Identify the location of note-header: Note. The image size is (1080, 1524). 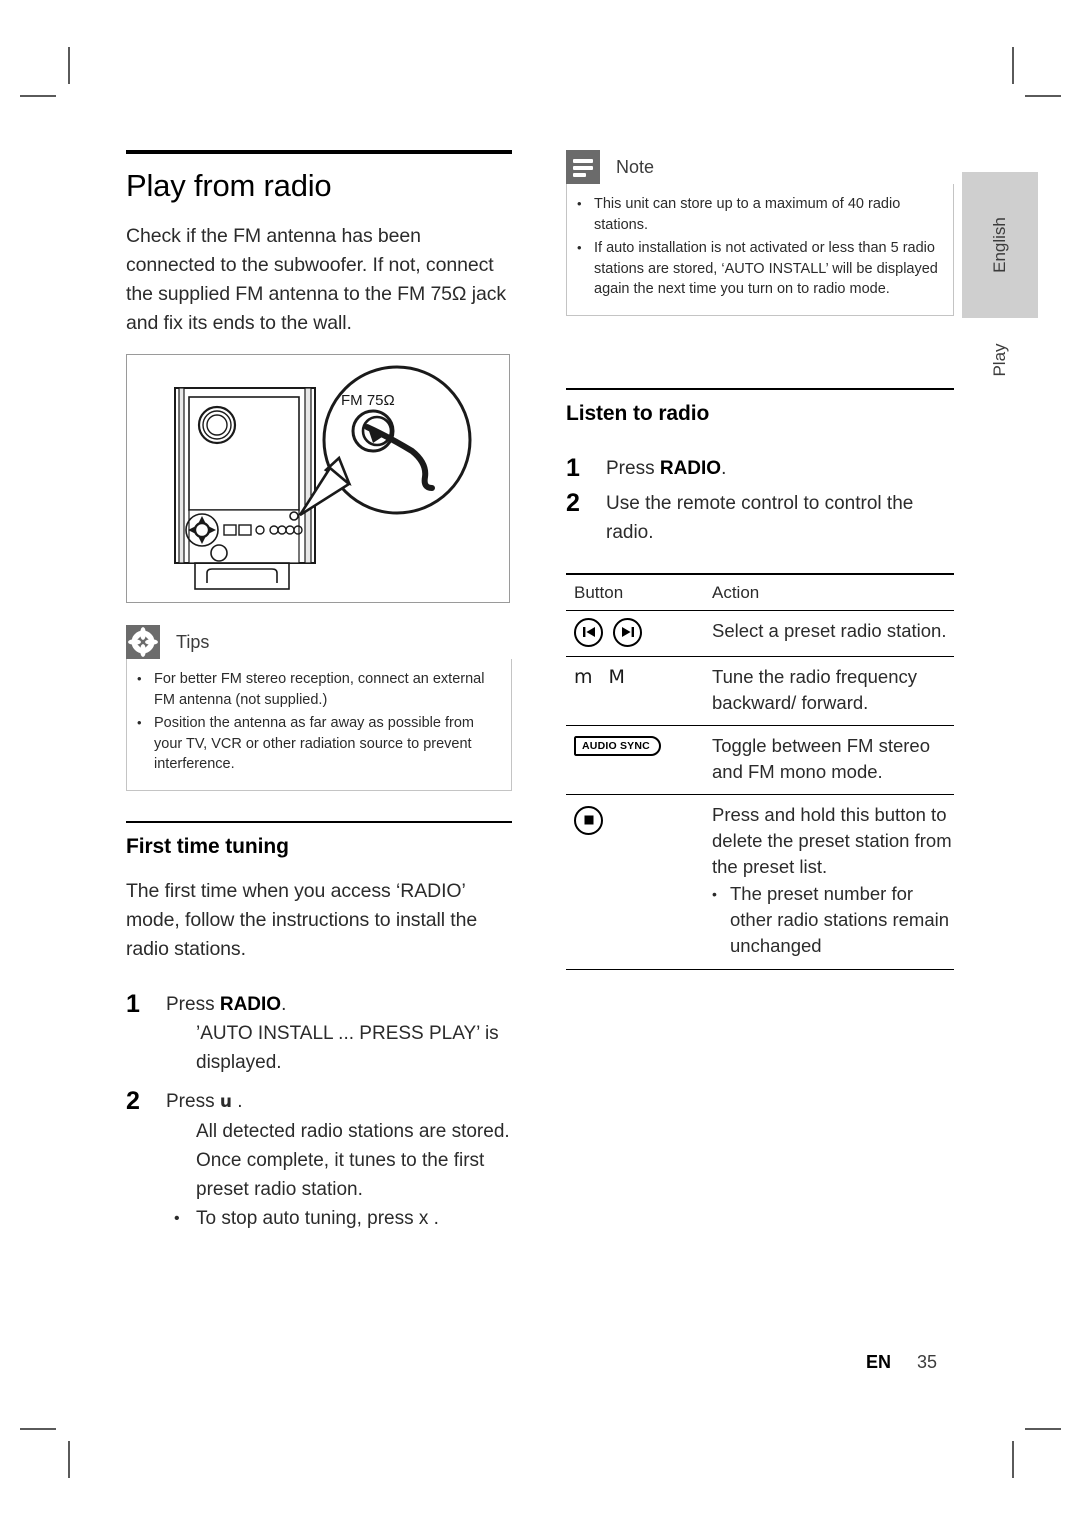
(760, 167).